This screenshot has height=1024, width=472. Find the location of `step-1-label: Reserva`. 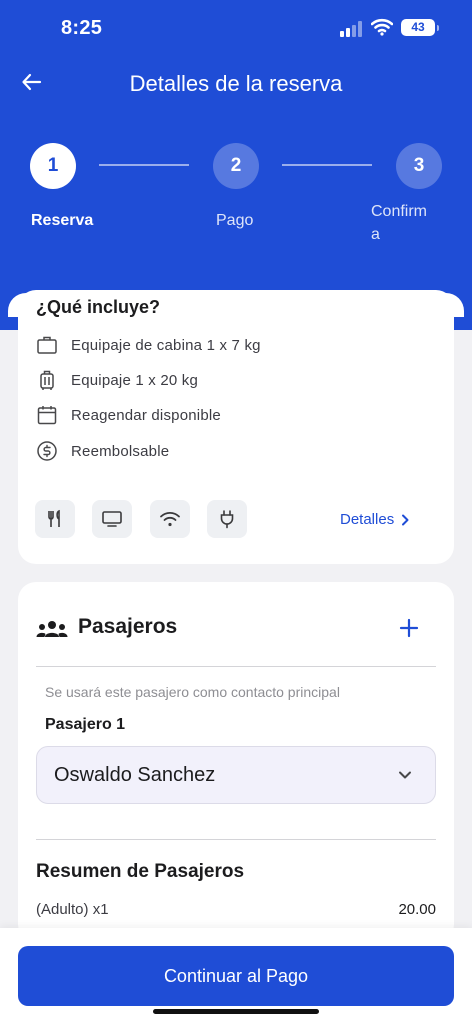

step-1-label: Reserva is located at coordinates (62, 220).